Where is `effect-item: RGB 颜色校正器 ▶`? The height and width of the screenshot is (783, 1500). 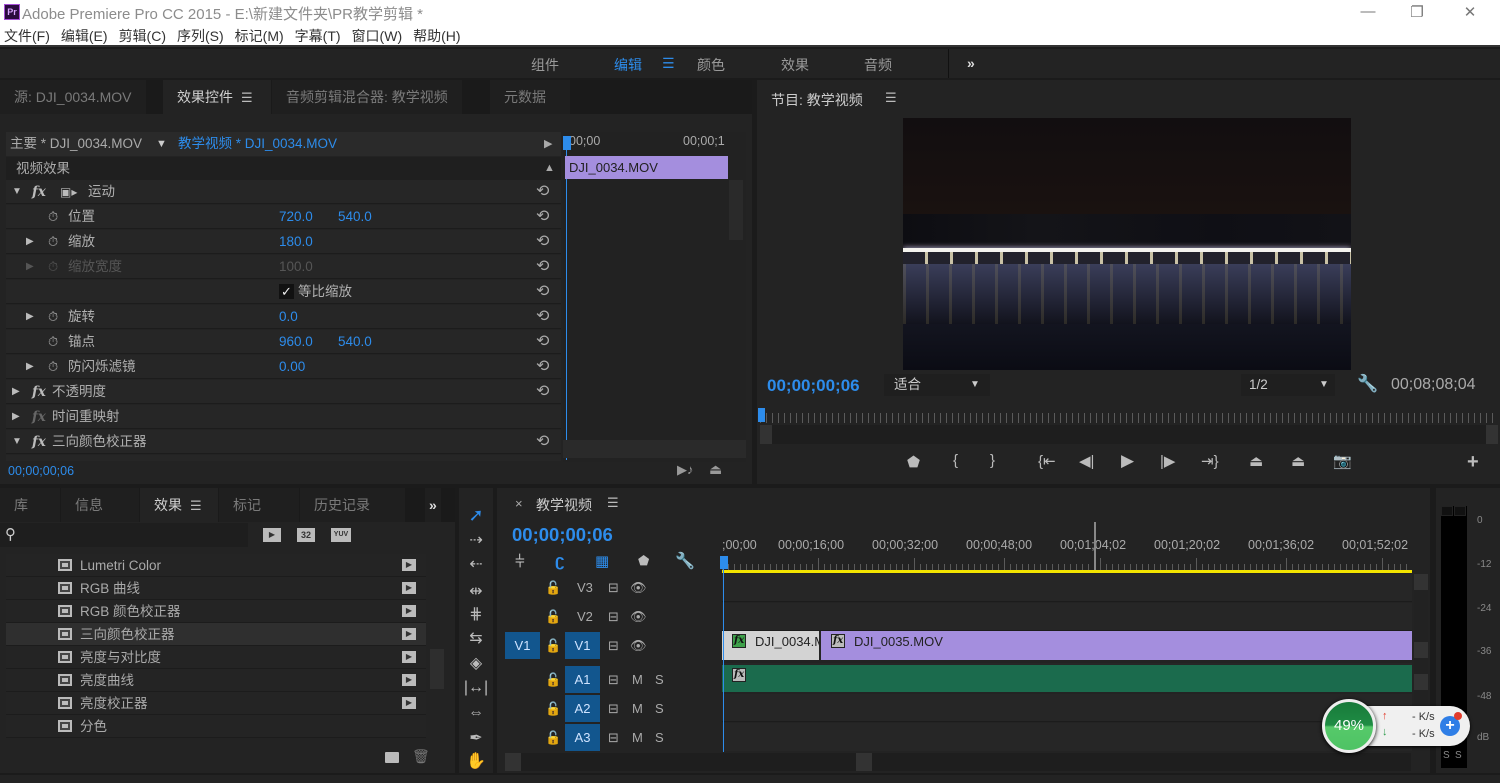
effect-item: RGB 颜色校正器 ▶ is located at coordinates (216, 611).